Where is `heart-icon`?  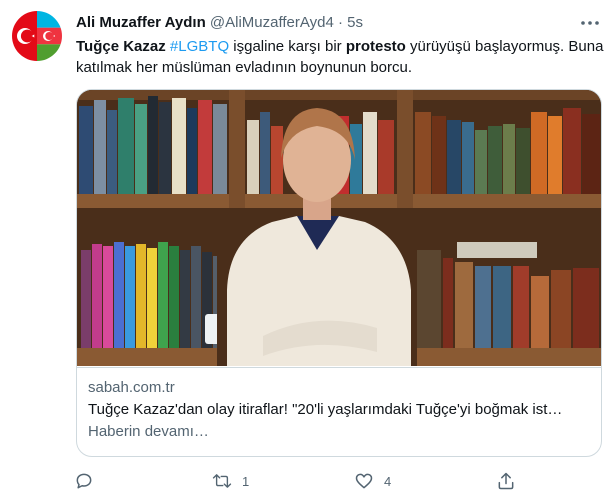
heart-icon is located at coordinates (364, 481).